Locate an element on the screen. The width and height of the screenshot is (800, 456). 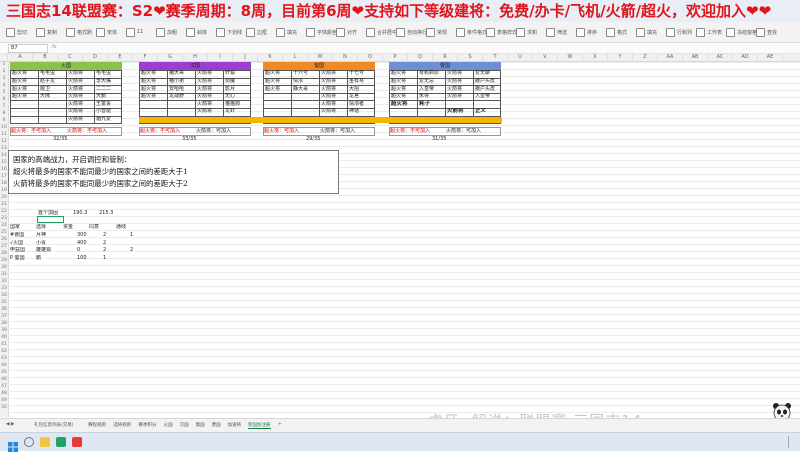
ribbon-item-14: 常规 is located at coordinates (436, 32).